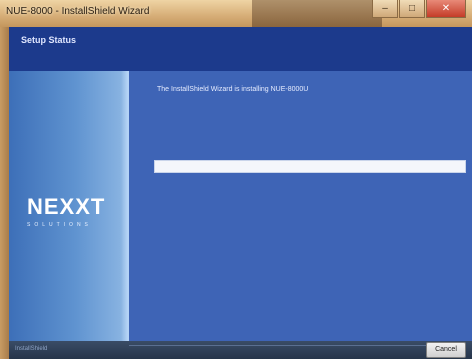 Image resolution: width=472 pixels, height=359 pixels. What do you see at coordinates (385, 9) in the screenshot?
I see `minimize-button: –` at bounding box center [385, 9].